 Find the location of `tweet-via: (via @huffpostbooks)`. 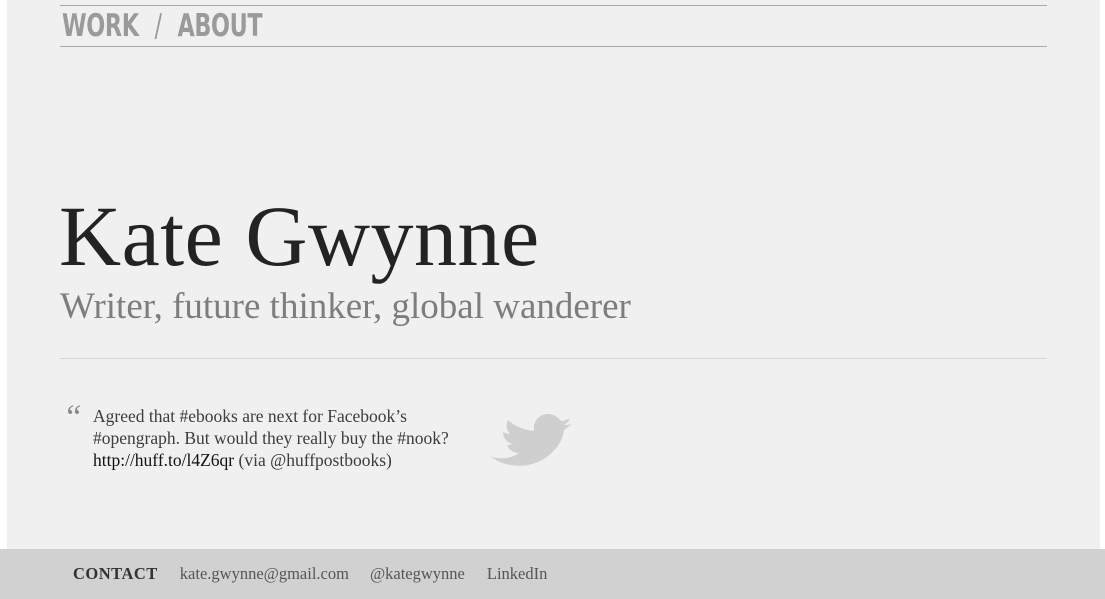

tweet-via: (via @huffpostbooks) is located at coordinates (315, 460).